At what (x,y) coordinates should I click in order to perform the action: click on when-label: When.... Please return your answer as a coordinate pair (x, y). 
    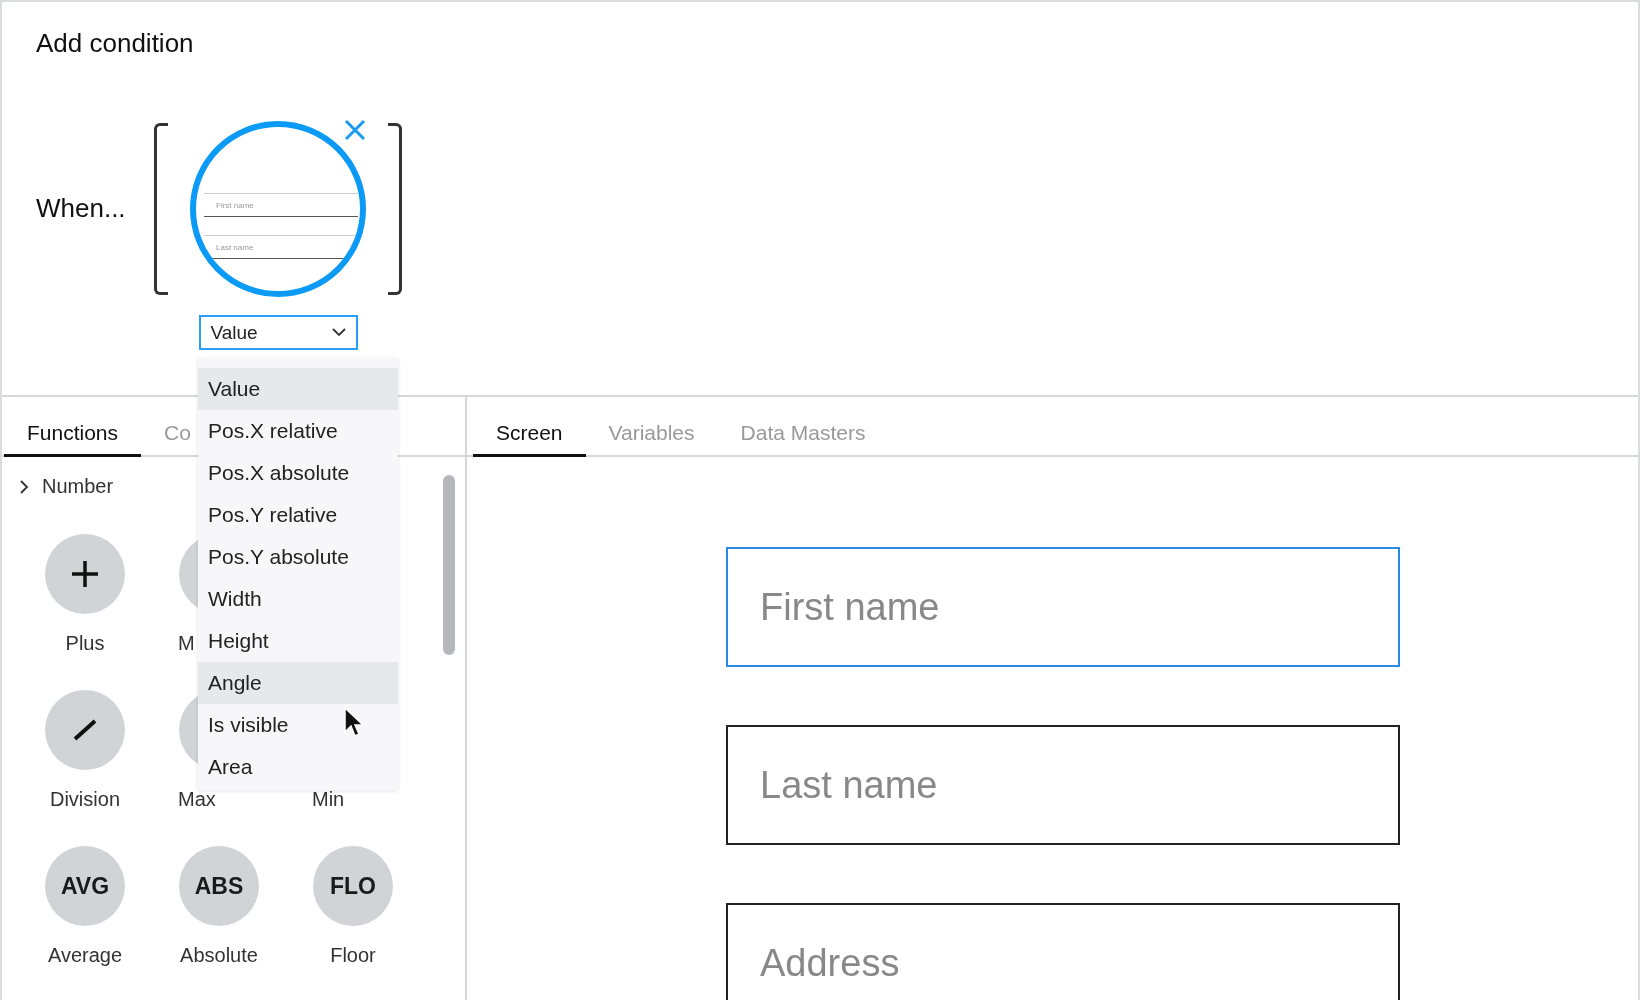
    Looking at the image, I should click on (81, 208).